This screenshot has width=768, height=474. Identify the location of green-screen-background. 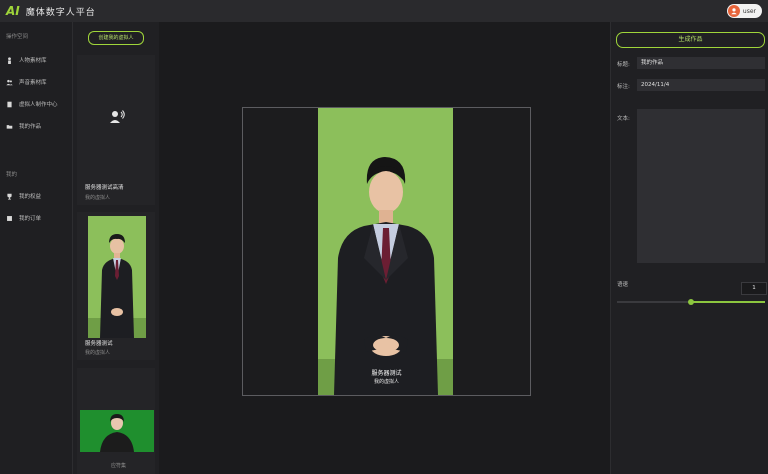
(385, 251).